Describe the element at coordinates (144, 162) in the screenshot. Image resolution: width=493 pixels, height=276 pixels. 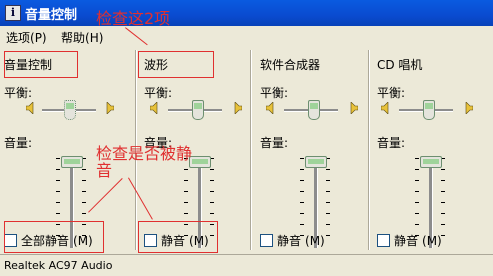
I see `annotation-text: 检查是否被静音` at that location.